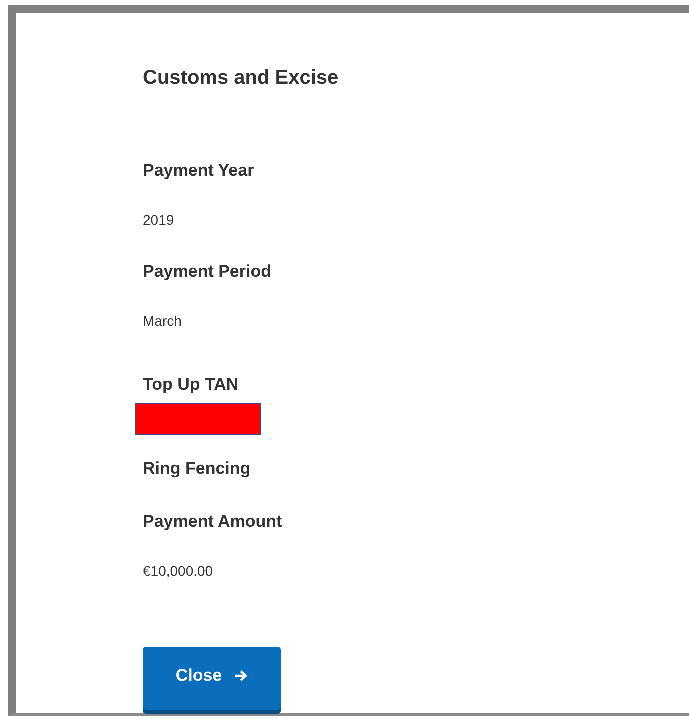 The height and width of the screenshot is (727, 689). I want to click on arrow-right-icon, so click(241, 676).